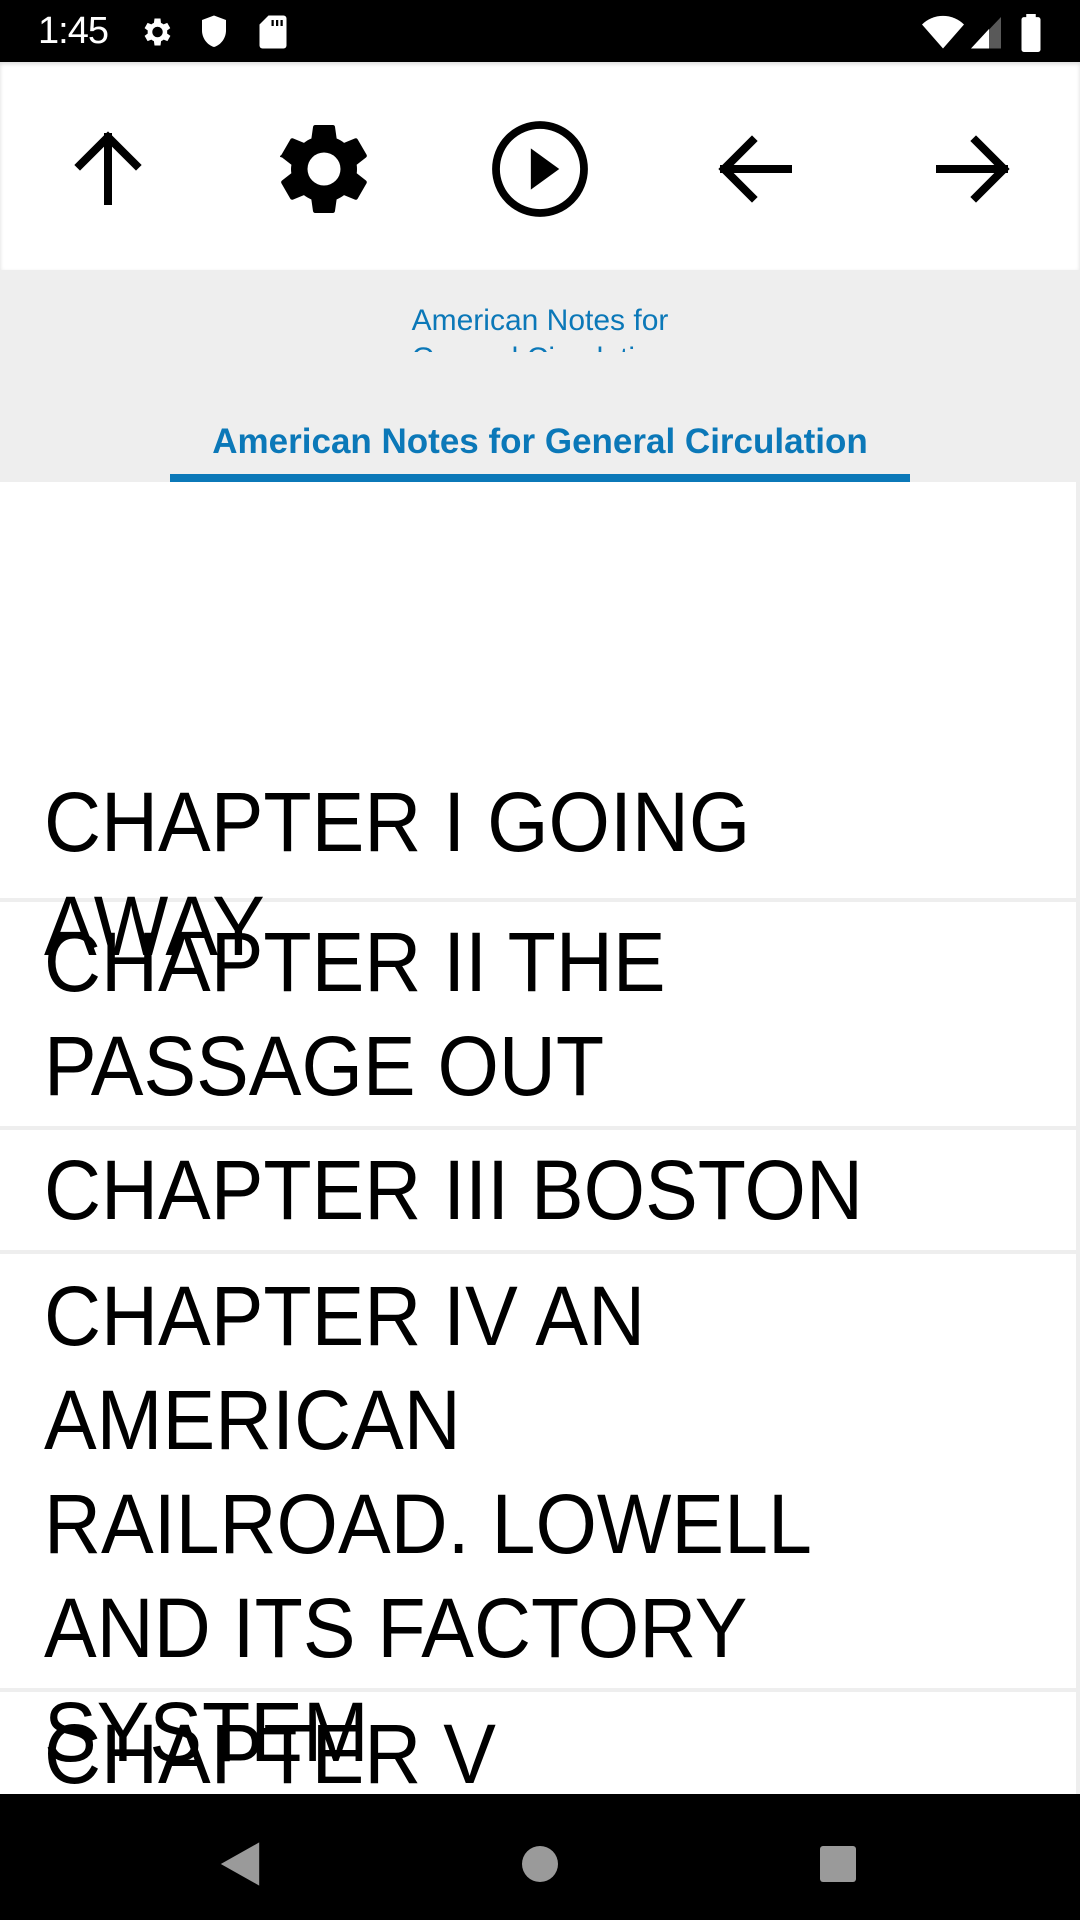 This screenshot has height=1920, width=1080. Describe the element at coordinates (73, 31) in the screenshot. I see `status-time: 1:45` at that location.